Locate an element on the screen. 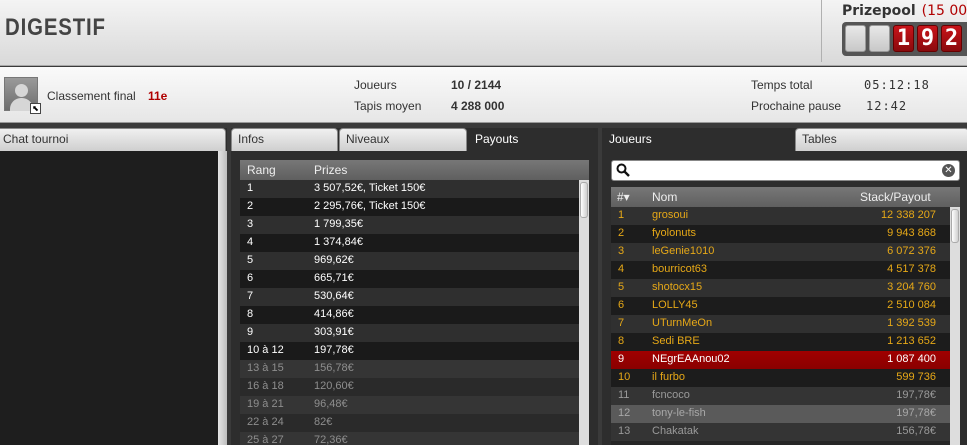 The width and height of the screenshot is (967, 445). payout-rank: 9 is located at coordinates (250, 332).